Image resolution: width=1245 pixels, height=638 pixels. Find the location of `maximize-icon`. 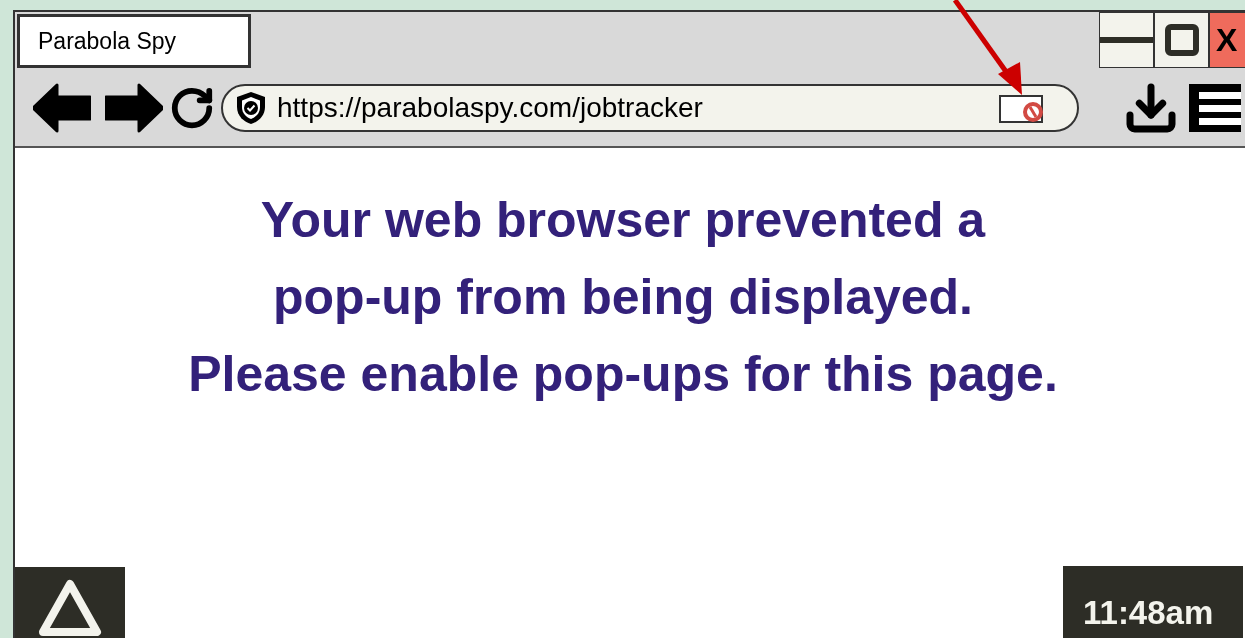

maximize-icon is located at coordinates (1181, 40).